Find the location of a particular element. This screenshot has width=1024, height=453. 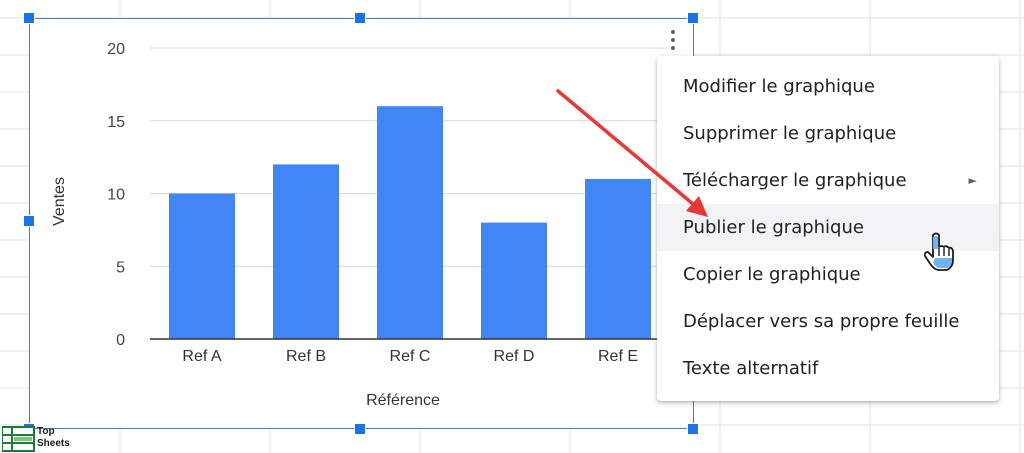

resize-handle-top-left is located at coordinates (29, 18).